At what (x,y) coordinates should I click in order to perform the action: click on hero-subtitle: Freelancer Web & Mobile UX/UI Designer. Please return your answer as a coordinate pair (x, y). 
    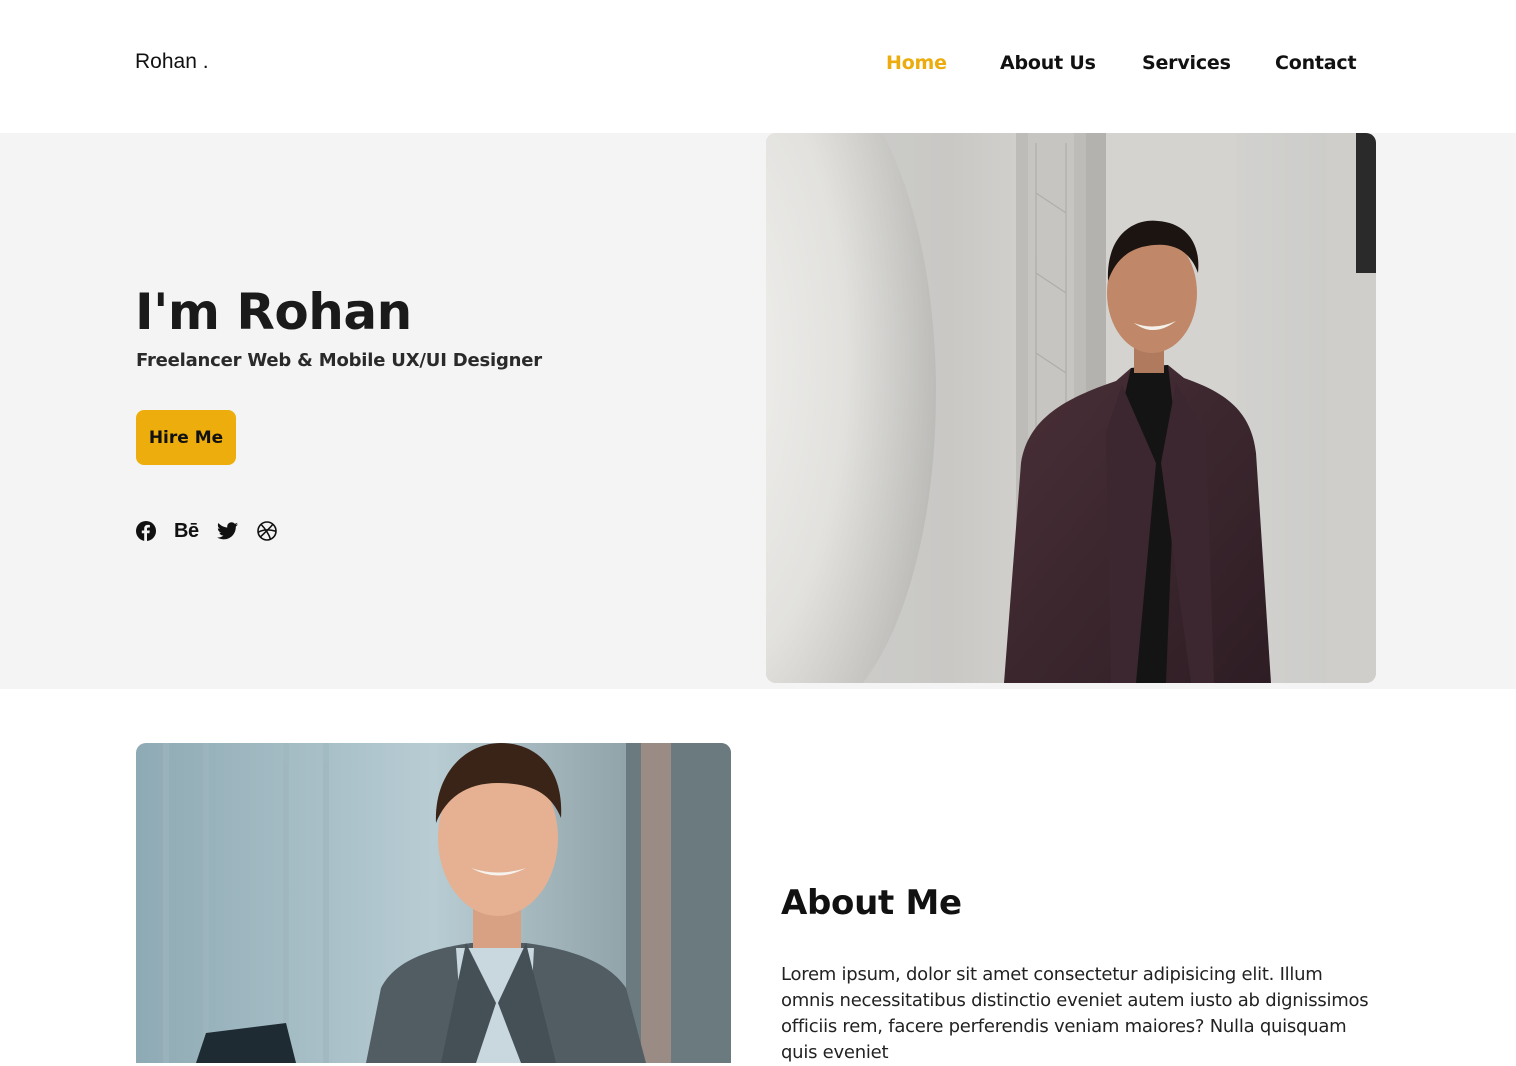
    Looking at the image, I should click on (339, 360).